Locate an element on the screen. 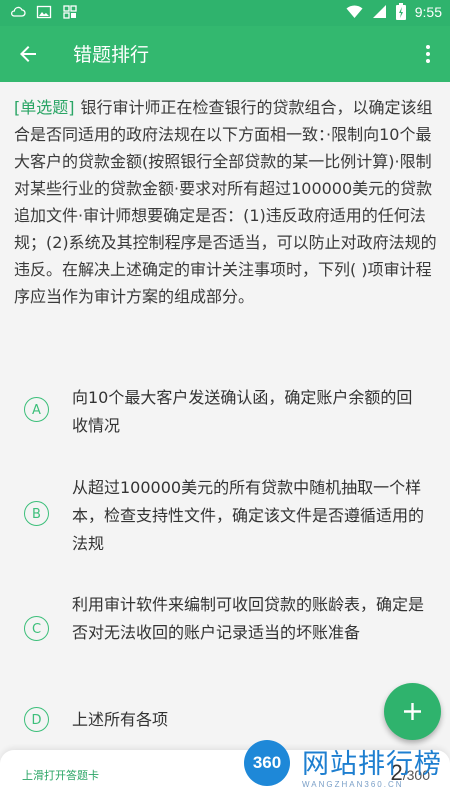  image-icon is located at coordinates (44, 12).